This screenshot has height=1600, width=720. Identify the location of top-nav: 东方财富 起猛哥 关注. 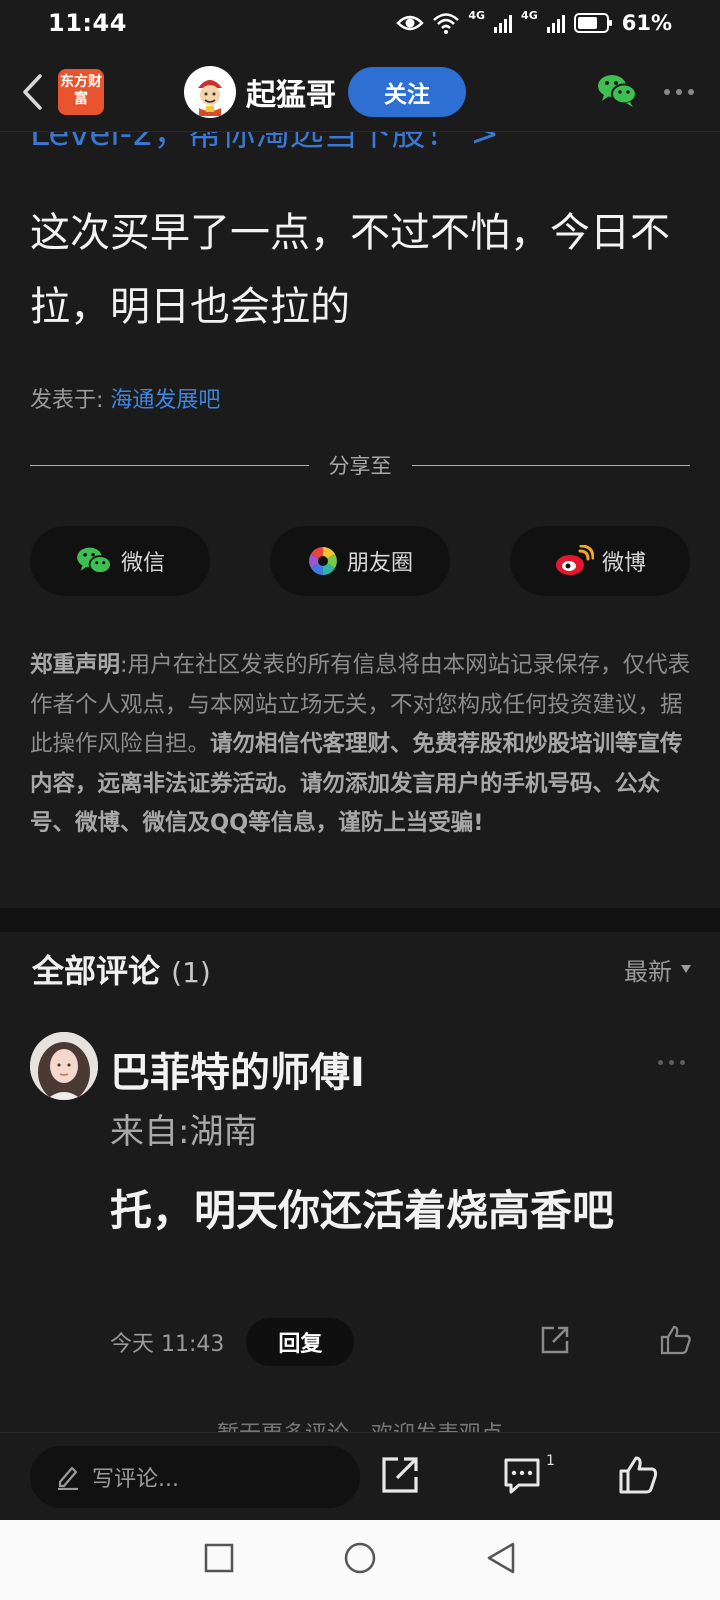
(360, 92).